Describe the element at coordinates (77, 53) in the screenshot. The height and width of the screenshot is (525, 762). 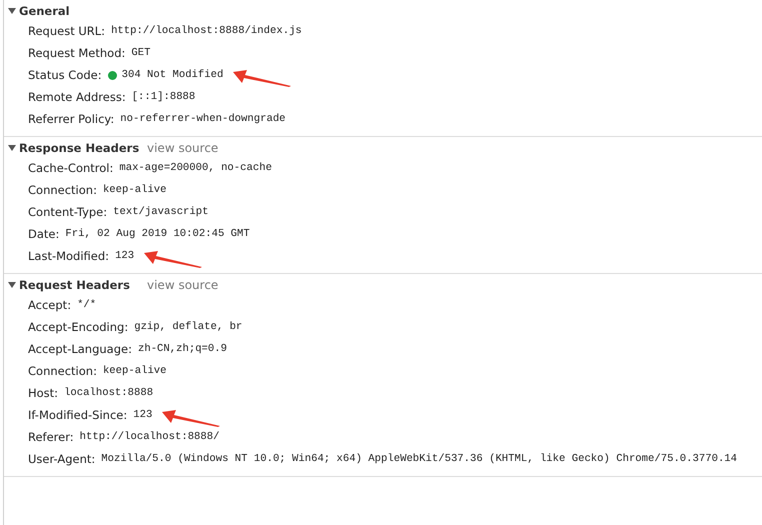
I see `header-name: Request Method:` at that location.